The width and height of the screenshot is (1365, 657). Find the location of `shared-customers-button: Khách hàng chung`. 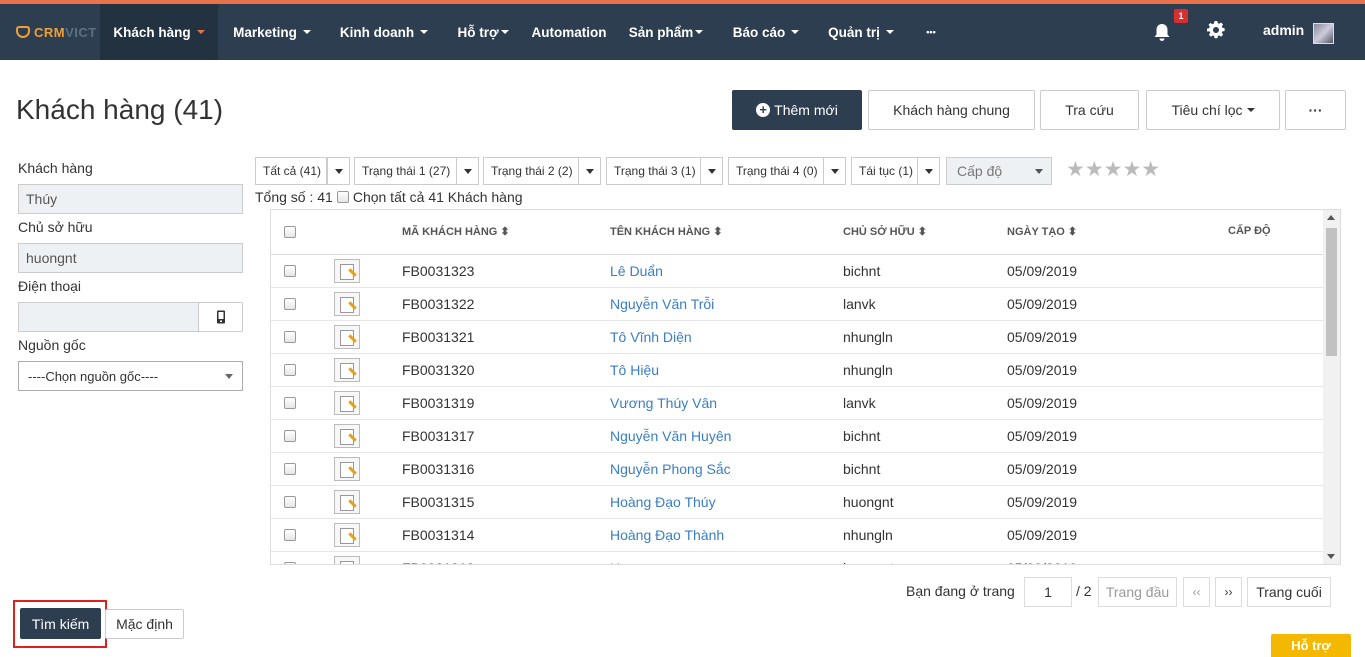

shared-customers-button: Khách hàng chung is located at coordinates (951, 110).